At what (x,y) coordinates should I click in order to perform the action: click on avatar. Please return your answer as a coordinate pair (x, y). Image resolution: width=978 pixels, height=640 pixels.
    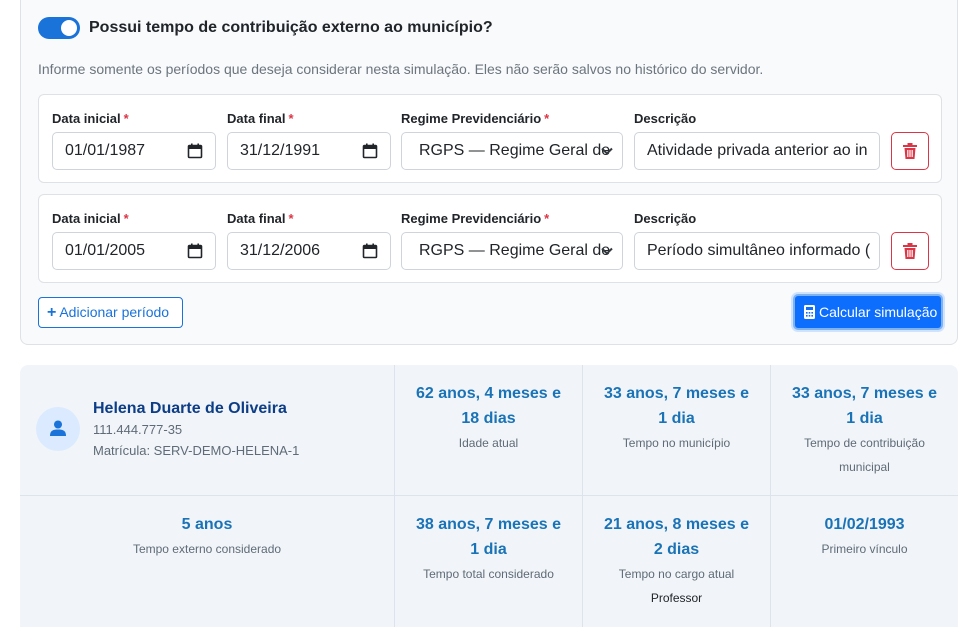
    Looking at the image, I should click on (58, 429).